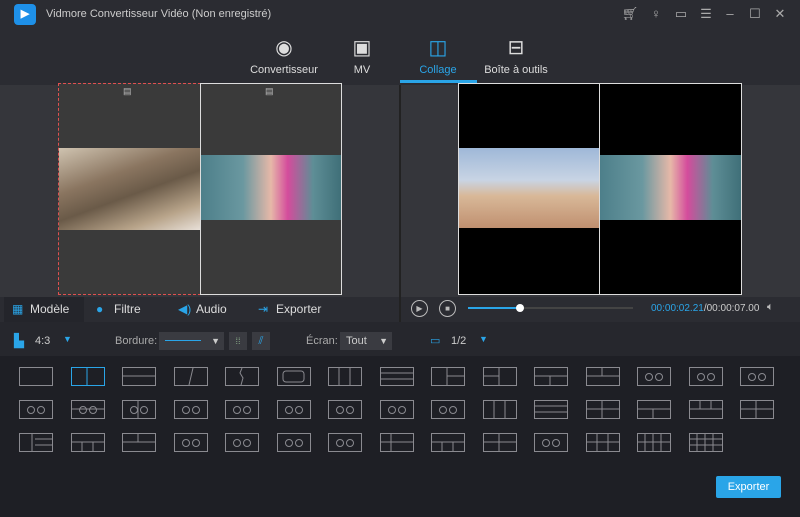 This screenshot has width=800, height=517. I want to click on volume-icon: 🔈︎, so click(770, 307).